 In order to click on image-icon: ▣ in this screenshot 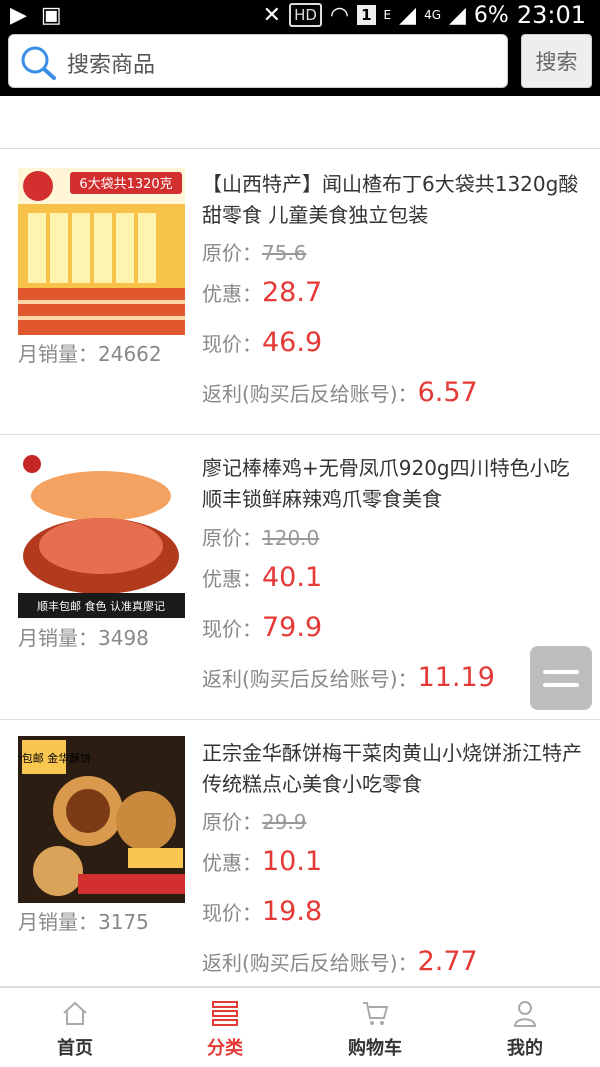, I will do `click(51, 15)`.